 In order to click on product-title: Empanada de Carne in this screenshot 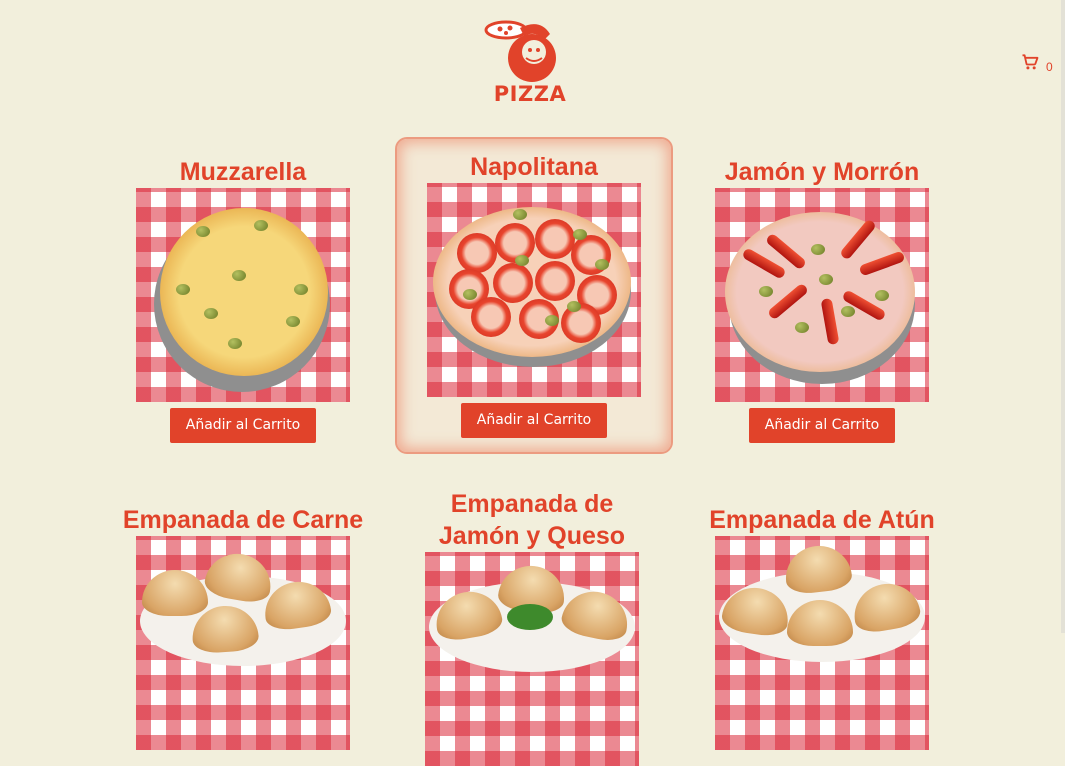, I will do `click(243, 520)`.